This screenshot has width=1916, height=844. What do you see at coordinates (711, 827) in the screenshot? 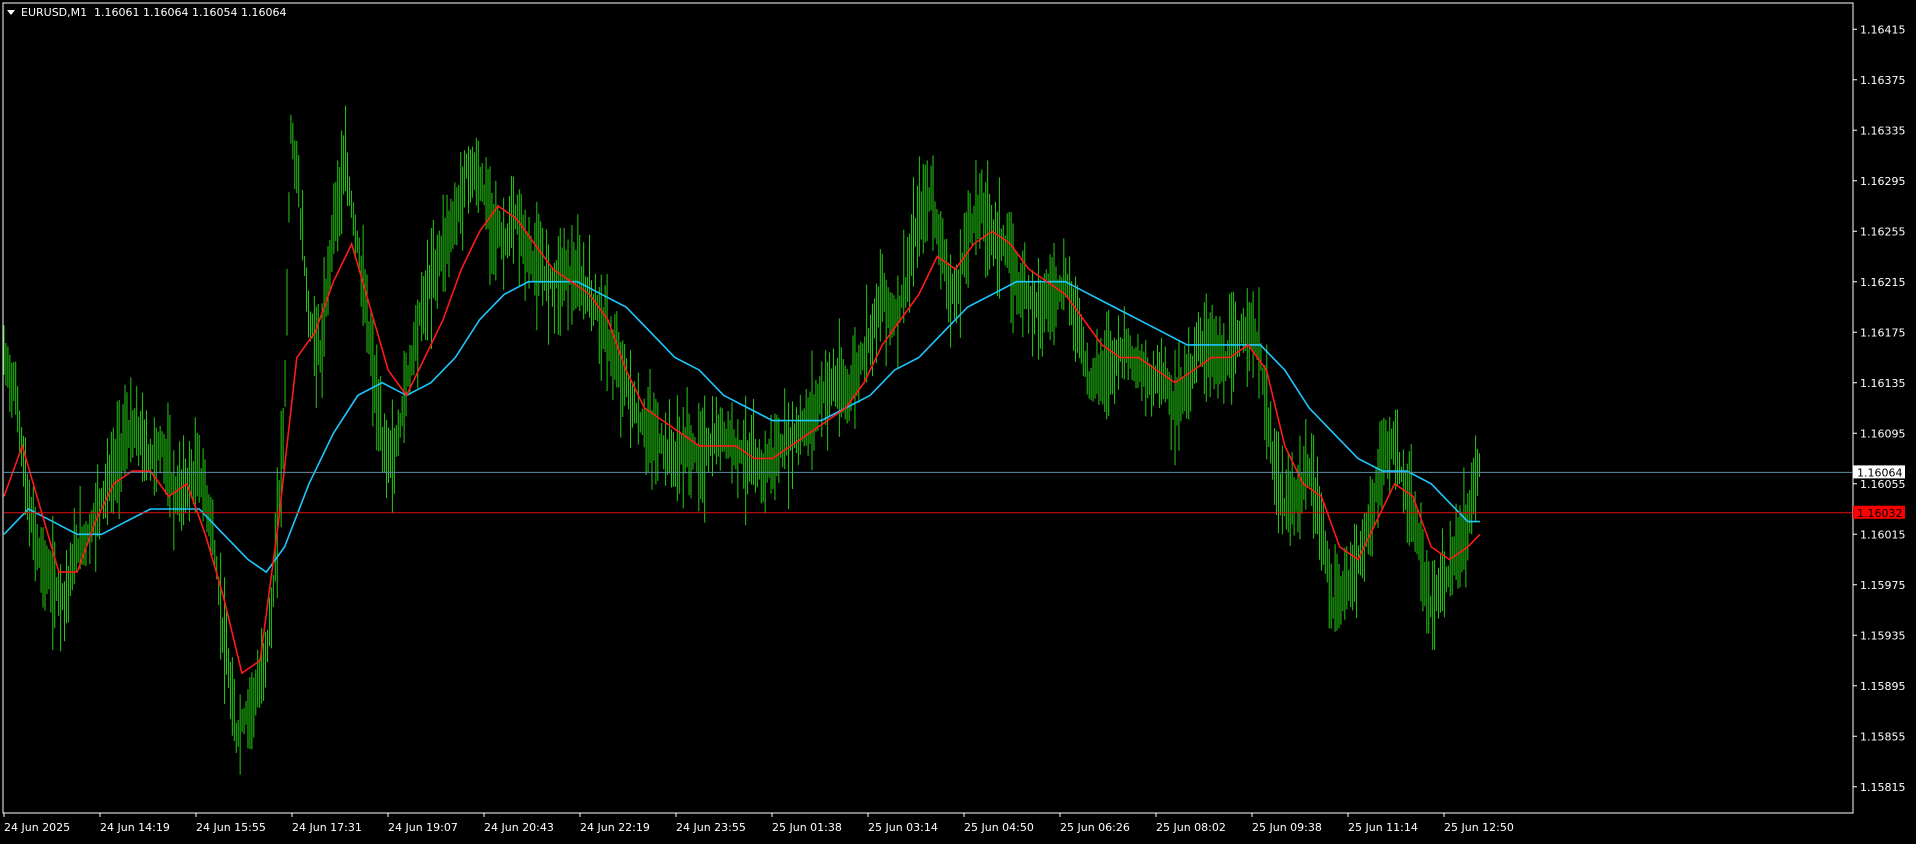
I see `time-tick-label: 24 Jun 23:55` at bounding box center [711, 827].